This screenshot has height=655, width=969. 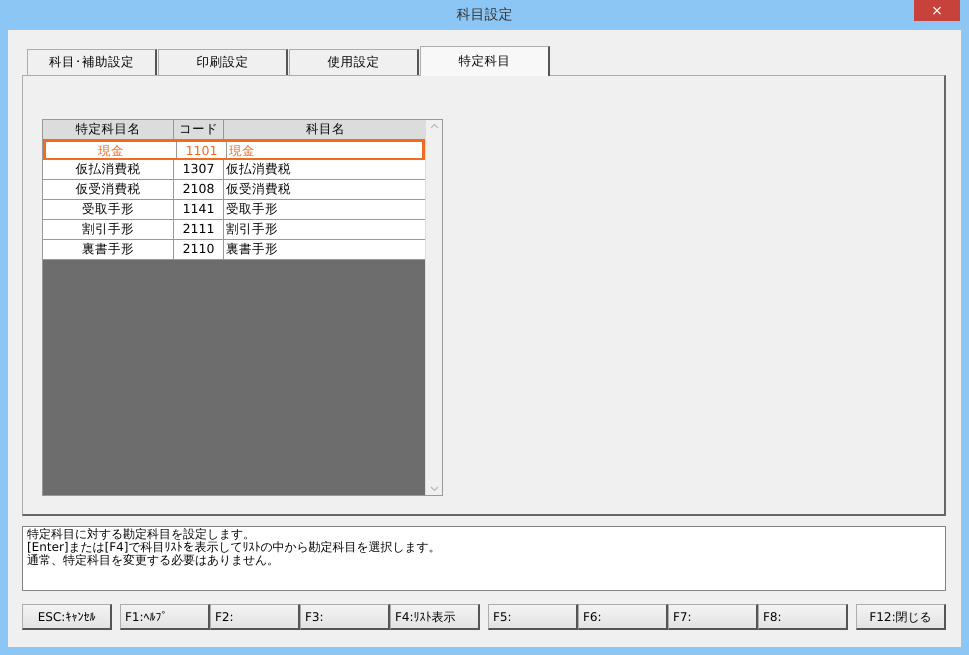 What do you see at coordinates (434, 489) in the screenshot?
I see `scroll-down-icon` at bounding box center [434, 489].